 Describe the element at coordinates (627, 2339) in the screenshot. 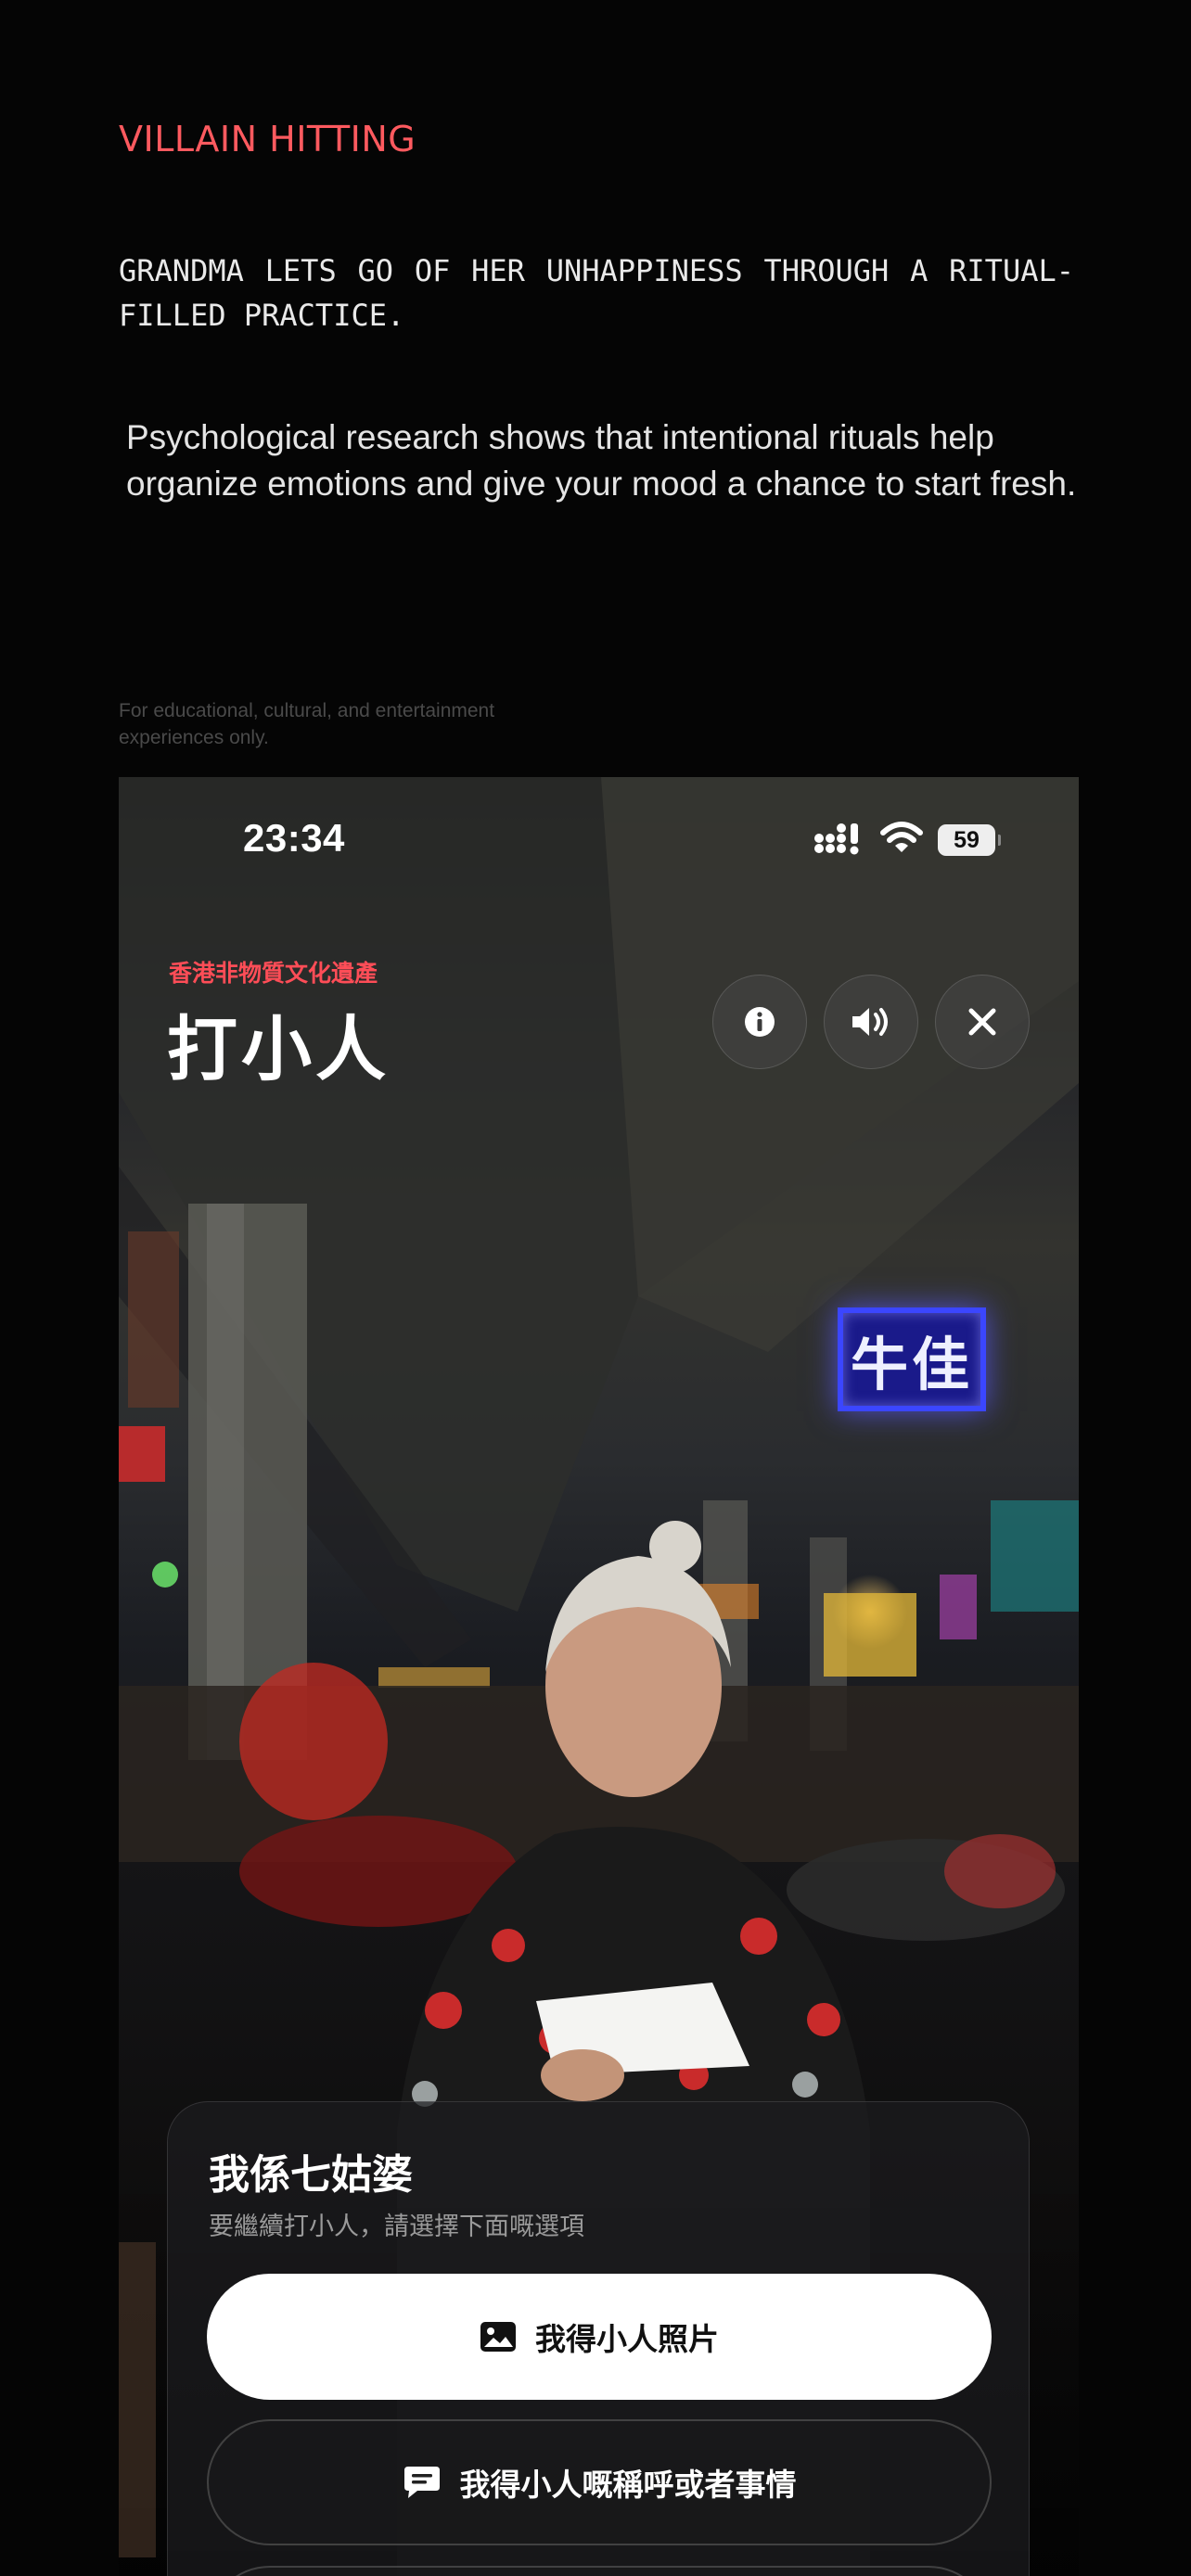

I see `photo-option-label: 我得小人照片` at that location.